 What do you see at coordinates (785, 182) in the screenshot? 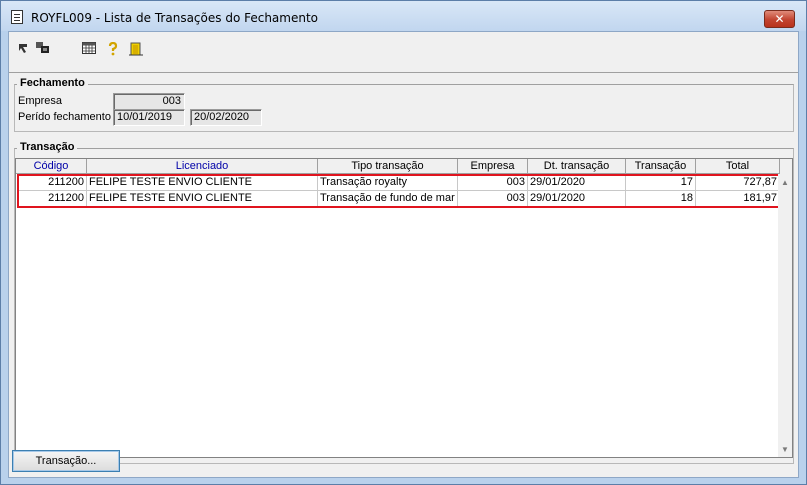
I see `scroll-up-icon: ▲` at bounding box center [785, 182].